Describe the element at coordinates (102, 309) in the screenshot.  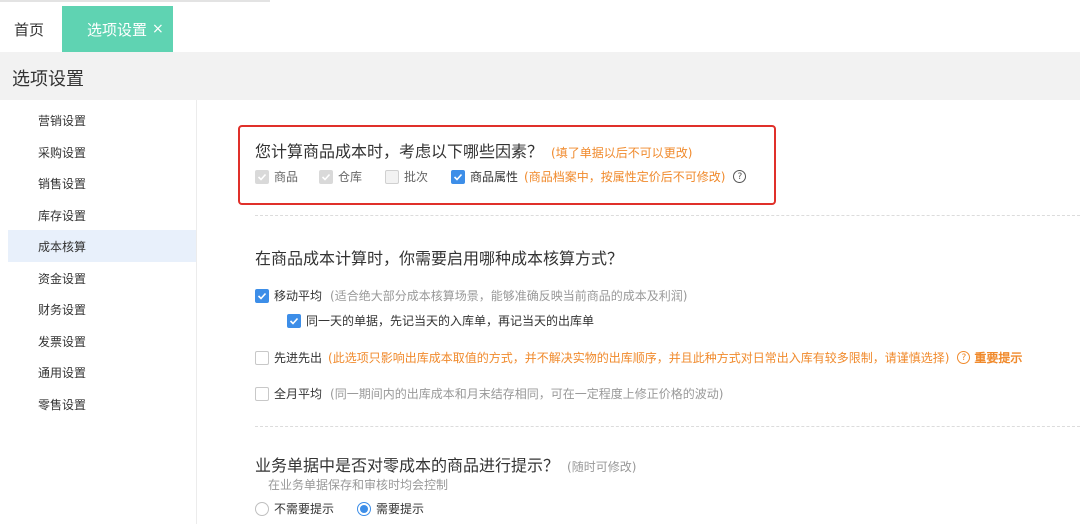
I see `sidebar-item-finance: 财务设置` at that location.